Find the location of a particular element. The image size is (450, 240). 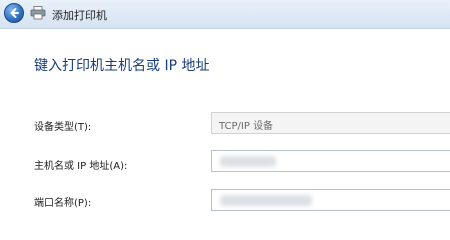

back-arrow-icon is located at coordinates (14, 13).